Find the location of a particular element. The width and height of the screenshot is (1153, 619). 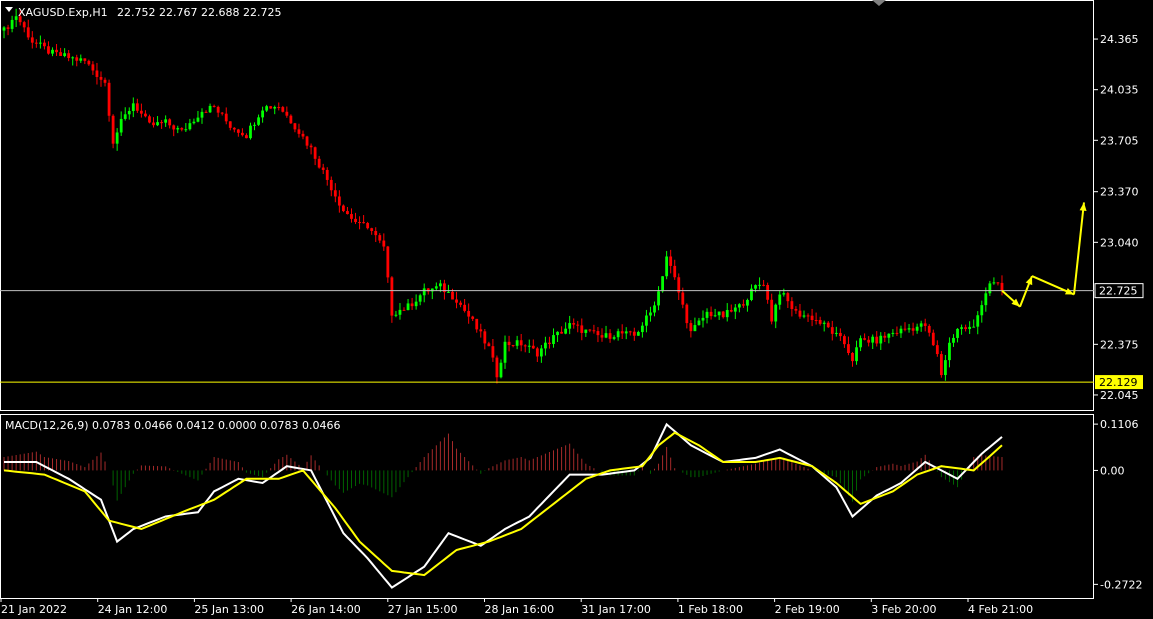

ohlc-label: 22.752 22.767 22.688 22.725 is located at coordinates (199, 12).